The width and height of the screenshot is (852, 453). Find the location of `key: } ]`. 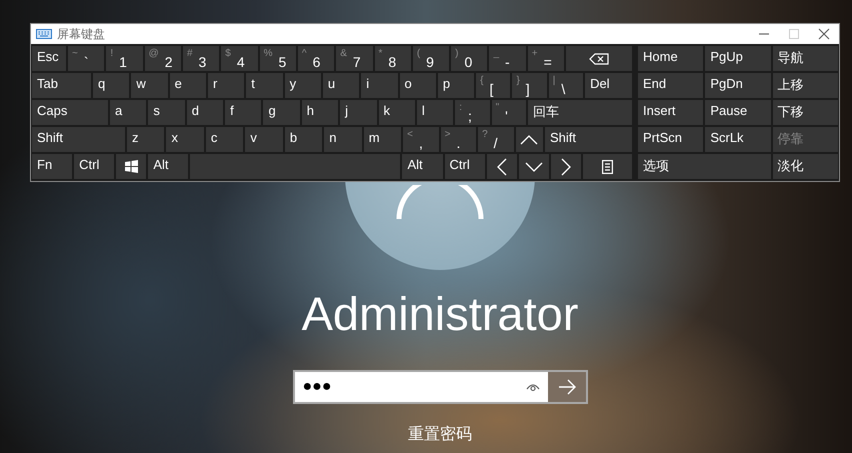

key: } ] is located at coordinates (529, 85).